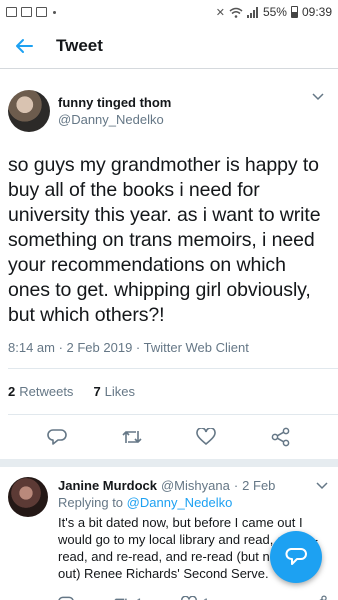 The height and width of the screenshot is (600, 338). What do you see at coordinates (180, 502) in the screenshot?
I see `mention-link: @Danny_Nedelko` at bounding box center [180, 502].